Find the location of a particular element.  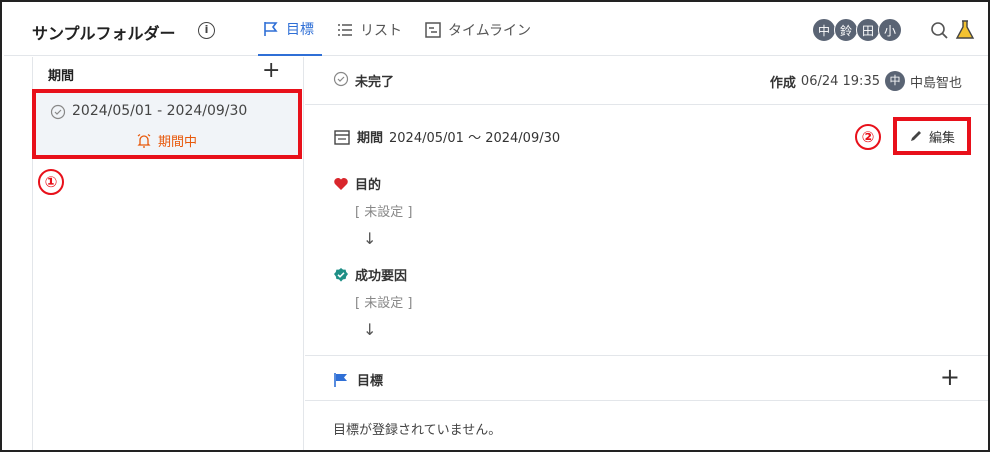

period-status: 期間中 is located at coordinates (166, 140).